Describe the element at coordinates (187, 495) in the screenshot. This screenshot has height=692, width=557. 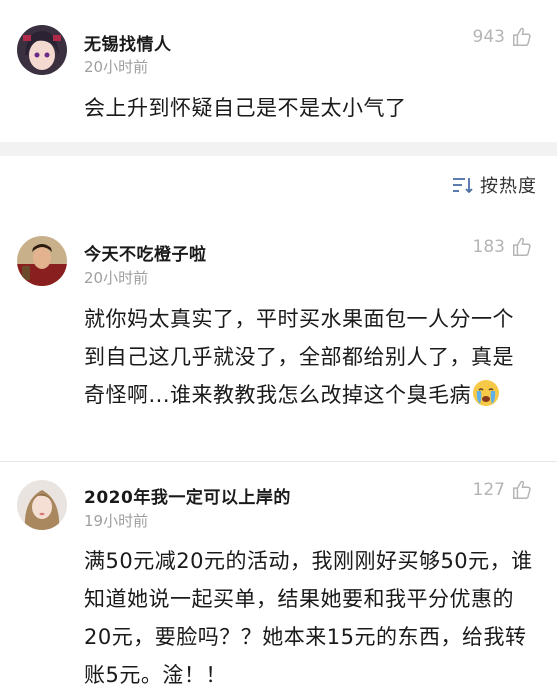
I see `username: 2020年我一定可以上岸的` at that location.